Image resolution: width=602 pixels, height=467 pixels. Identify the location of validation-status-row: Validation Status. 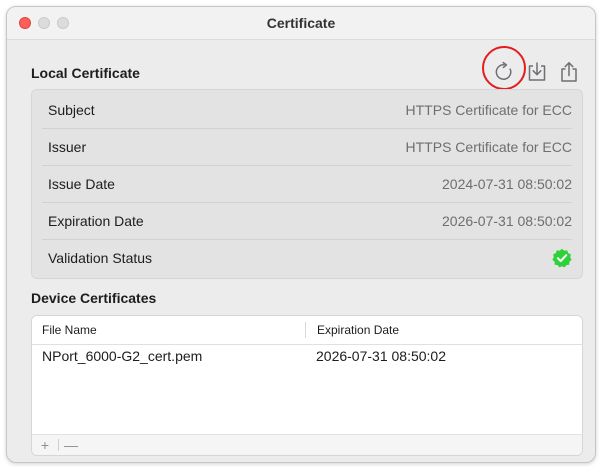
(307, 258).